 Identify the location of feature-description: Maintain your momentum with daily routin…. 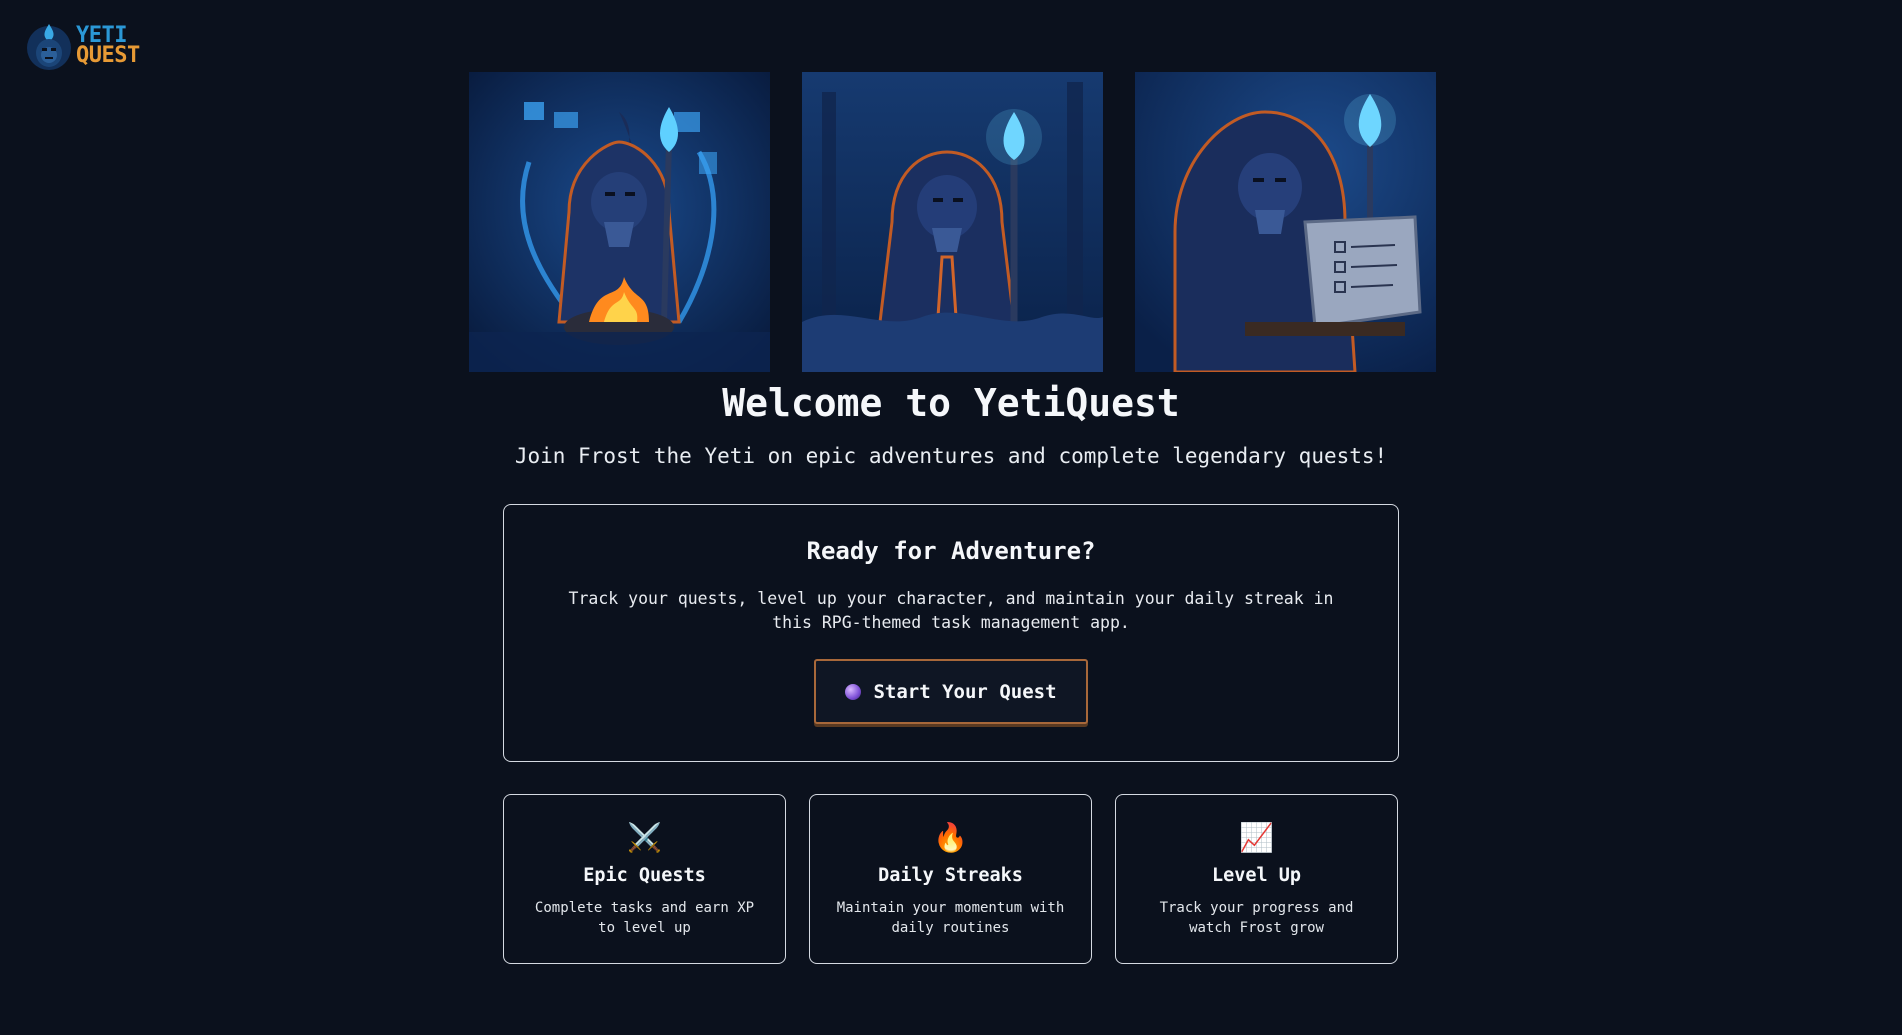
(950, 918).